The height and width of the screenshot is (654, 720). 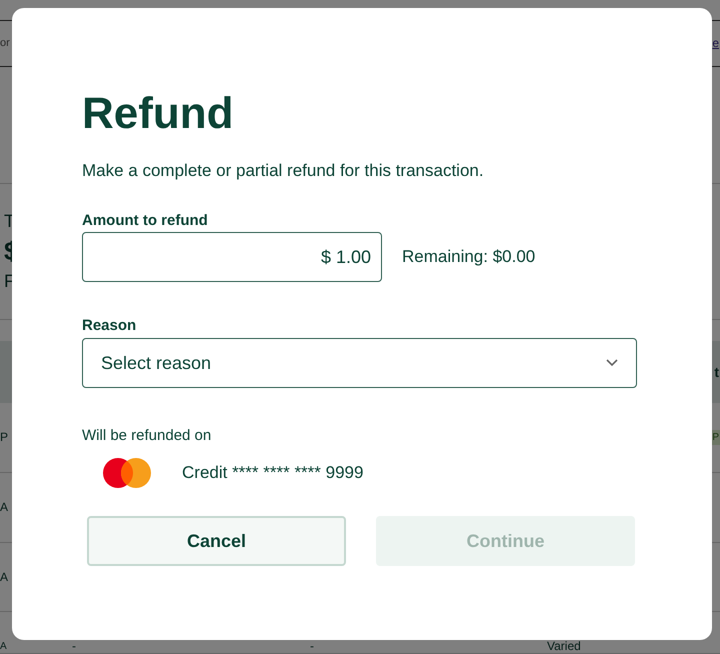 I want to click on table-cell: Varied, so click(x=564, y=646).